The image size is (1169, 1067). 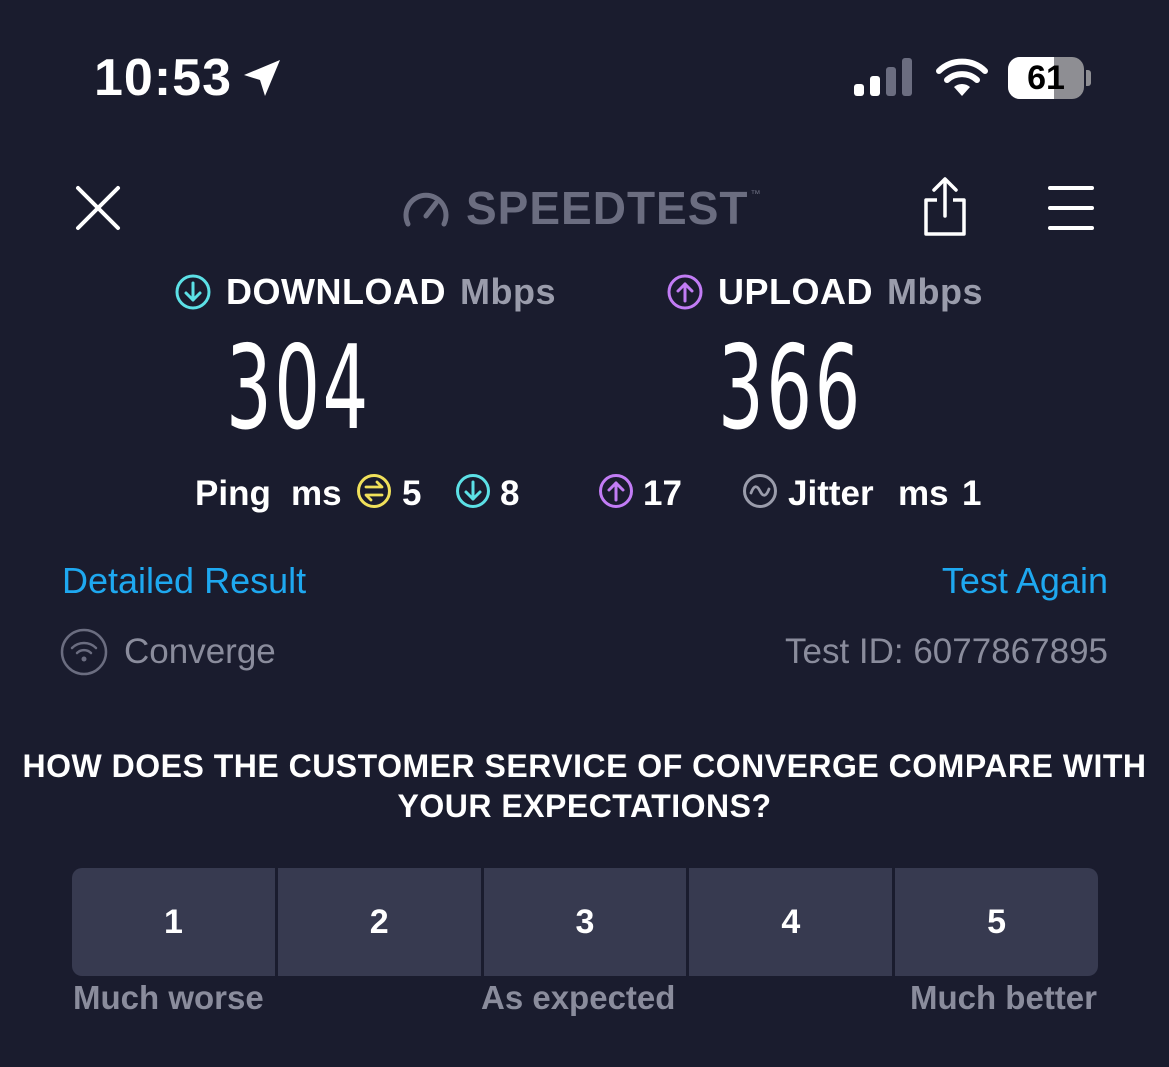 What do you see at coordinates (972, 493) in the screenshot?
I see `jitter-value: 1` at bounding box center [972, 493].